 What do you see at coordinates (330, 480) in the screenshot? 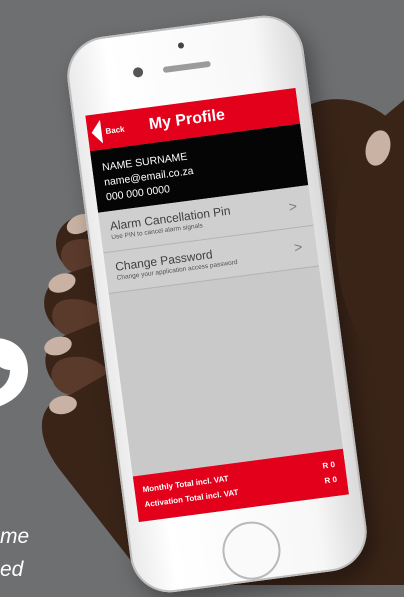
I see `activation-total-value: R 0` at bounding box center [330, 480].